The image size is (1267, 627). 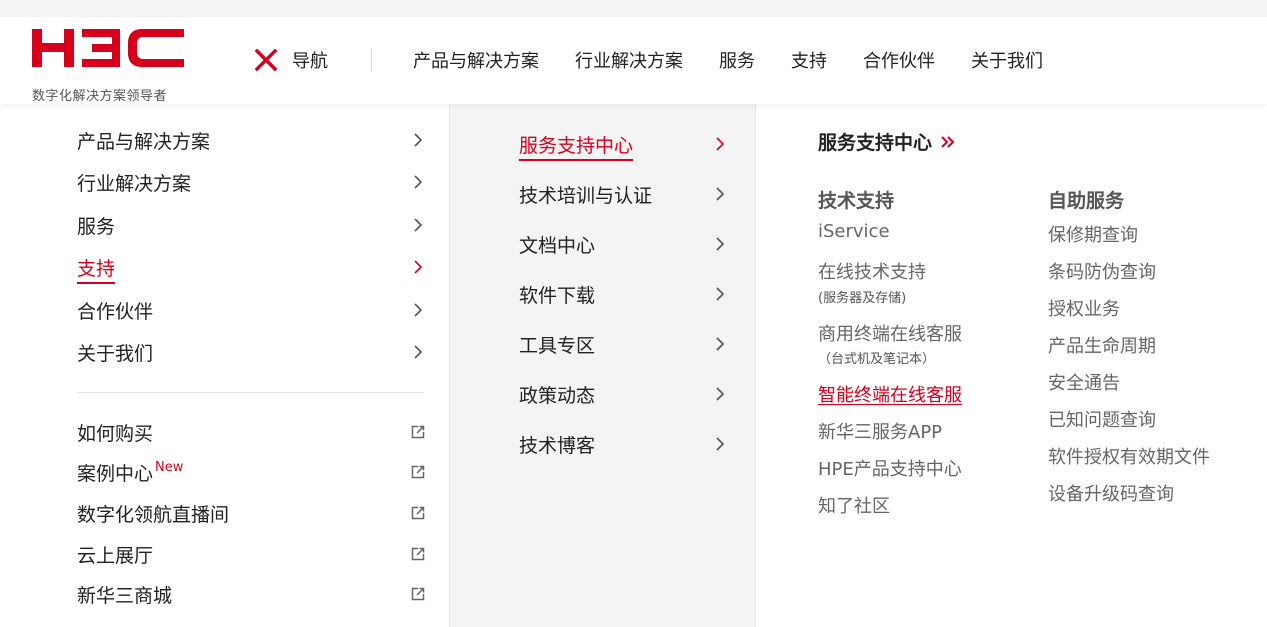 What do you see at coordinates (96, 226) in the screenshot?
I see `left-item-label: 服务` at bounding box center [96, 226].